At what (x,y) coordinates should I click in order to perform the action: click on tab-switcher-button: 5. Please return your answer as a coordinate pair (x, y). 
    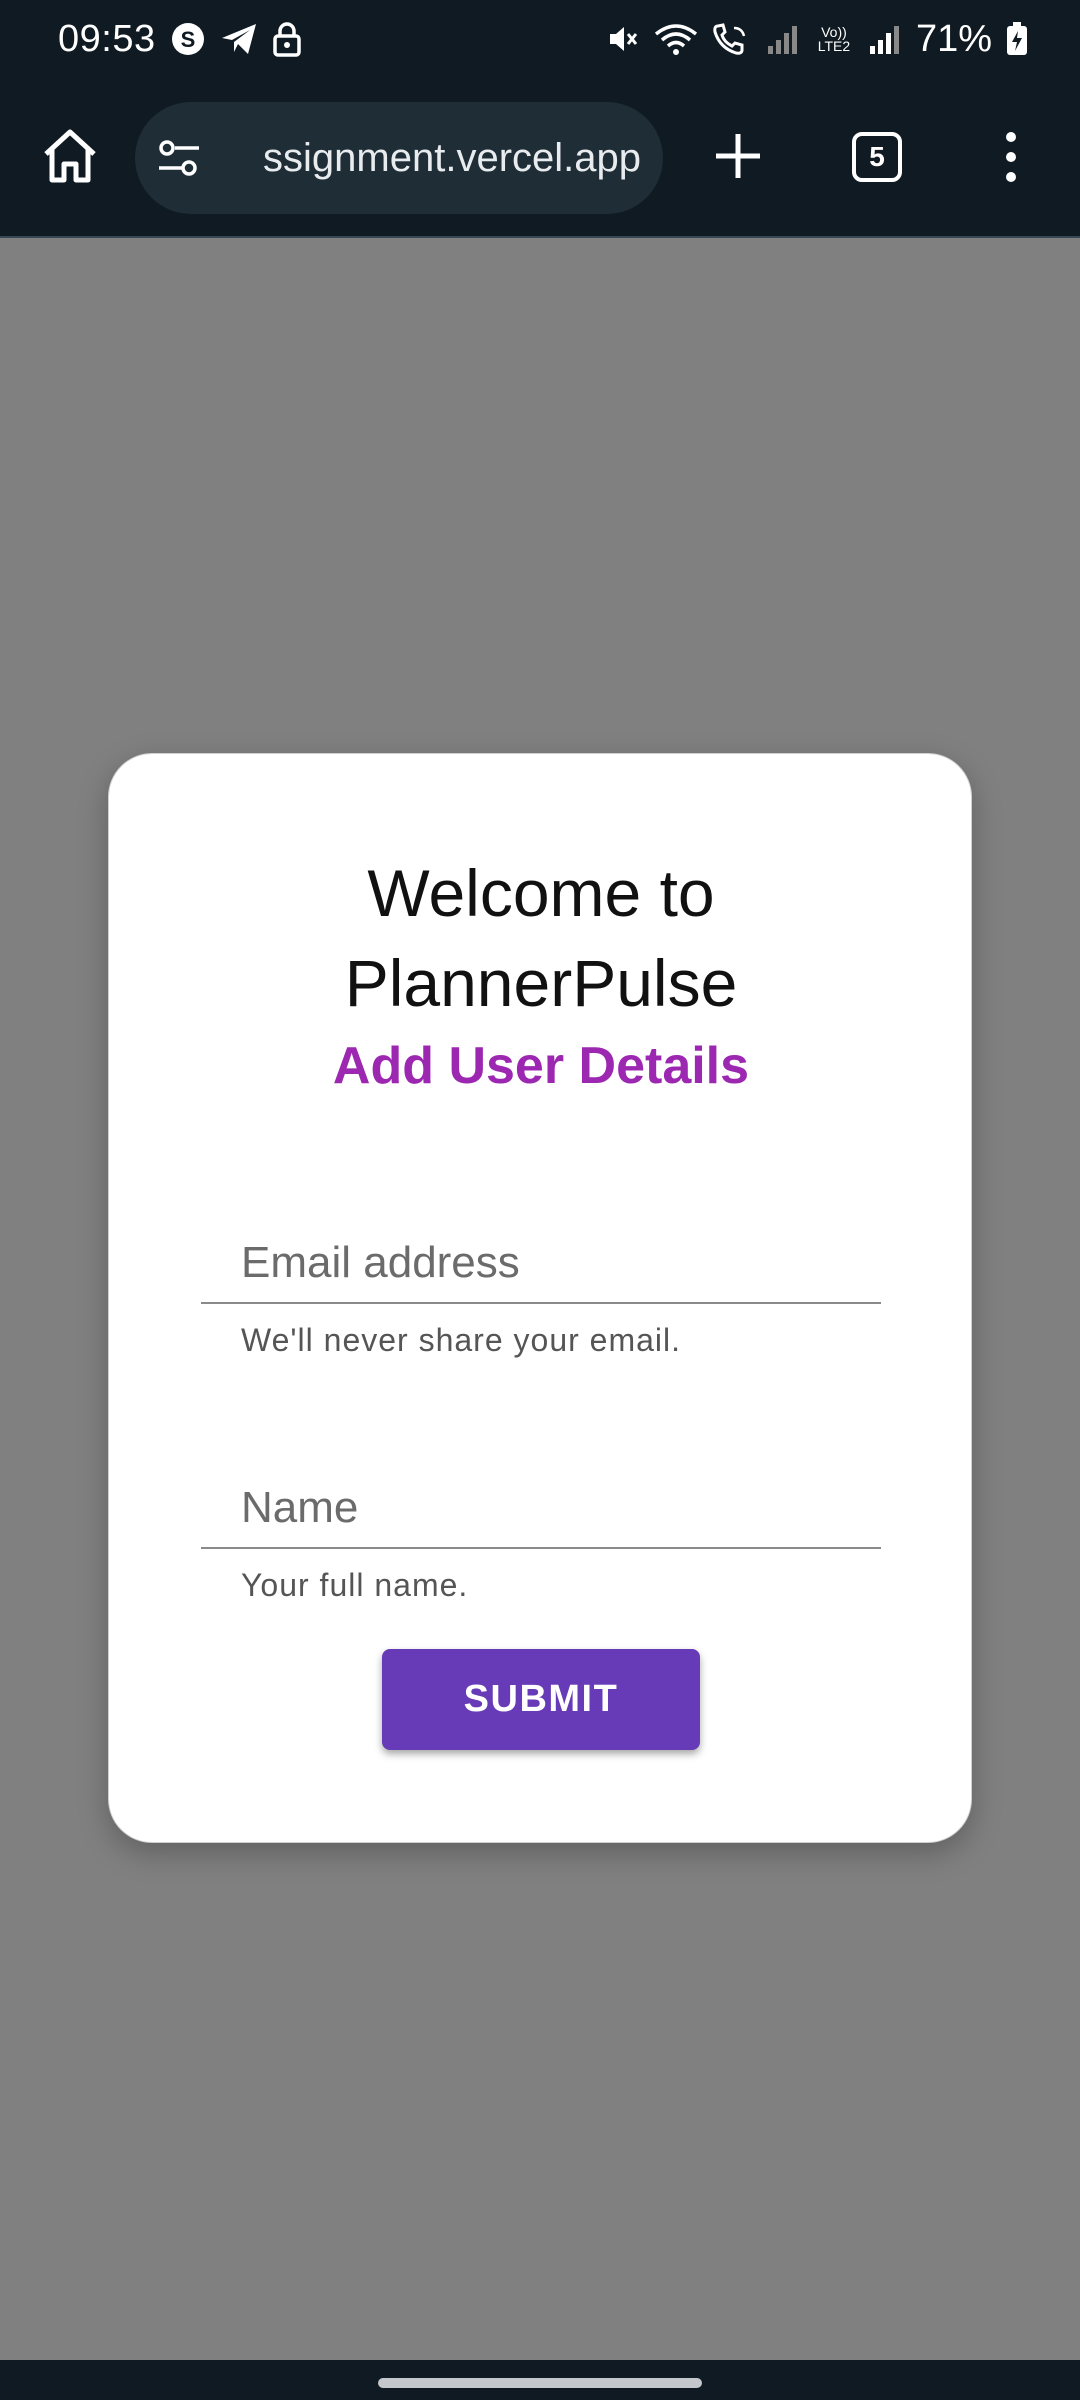
    Looking at the image, I should click on (877, 157).